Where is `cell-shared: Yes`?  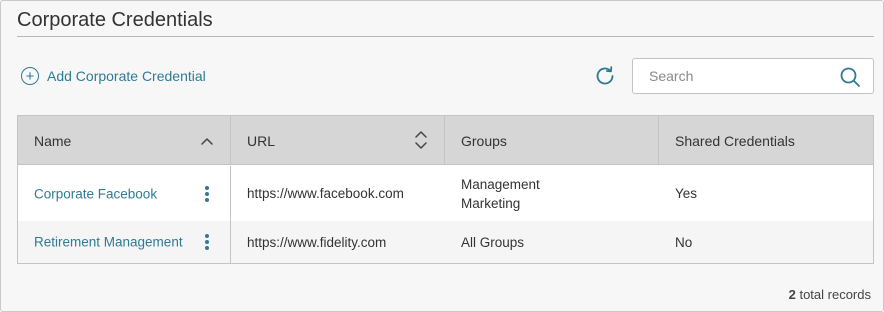
cell-shared: Yes is located at coordinates (686, 193).